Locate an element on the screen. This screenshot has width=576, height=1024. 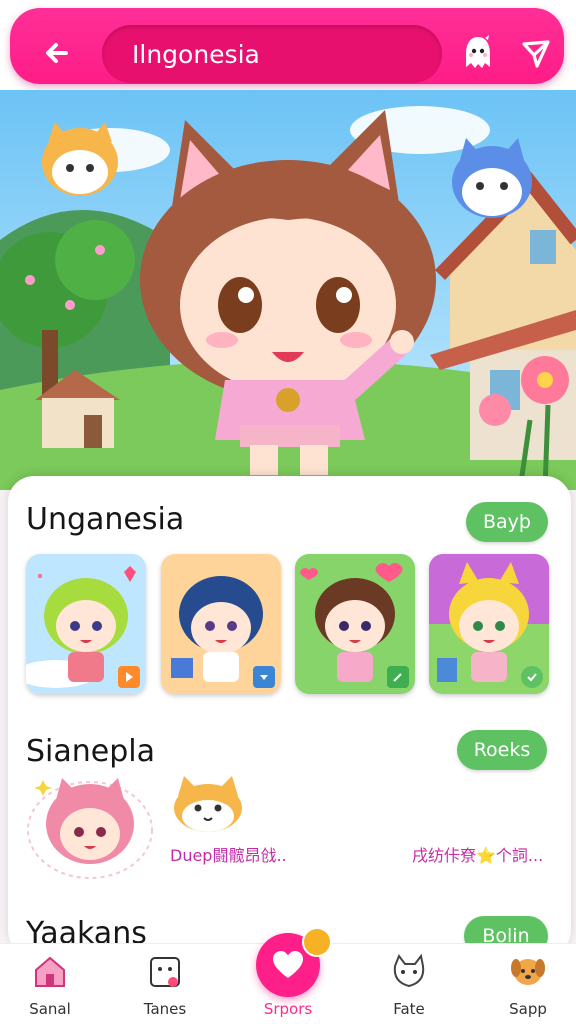
nav-label-sapp: Sapp is located at coordinates (528, 1009).